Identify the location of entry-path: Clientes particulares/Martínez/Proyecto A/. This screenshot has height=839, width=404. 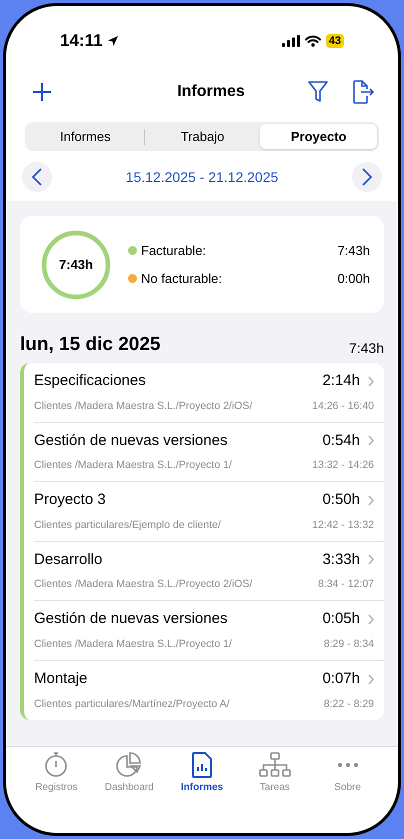
(132, 704).